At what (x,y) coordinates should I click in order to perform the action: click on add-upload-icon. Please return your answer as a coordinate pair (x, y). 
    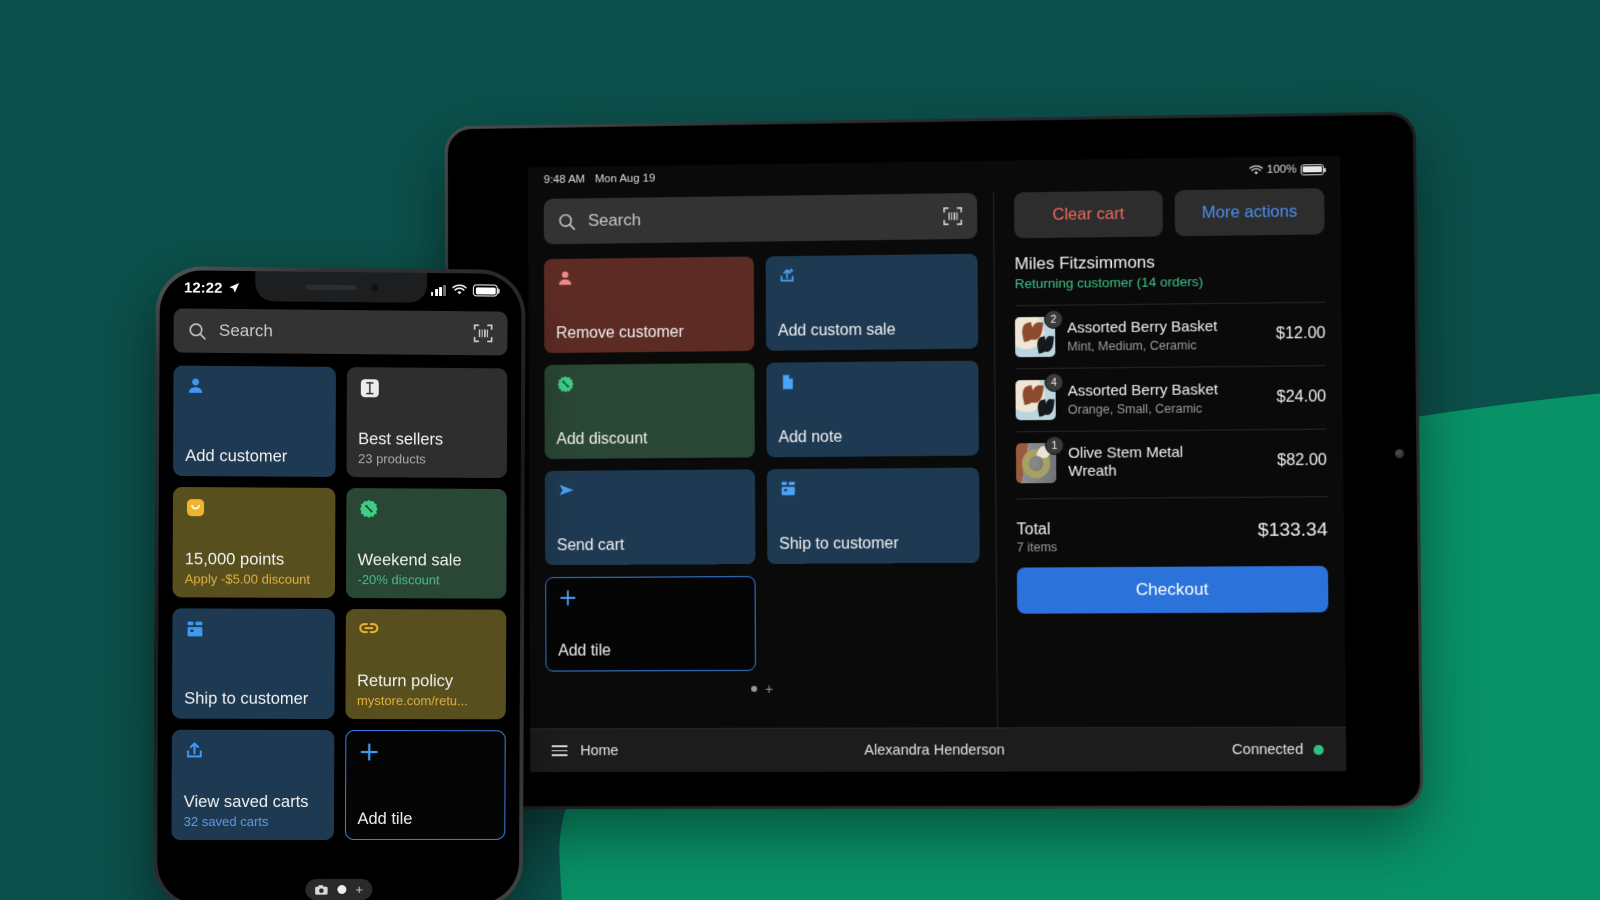
    Looking at the image, I should click on (787, 275).